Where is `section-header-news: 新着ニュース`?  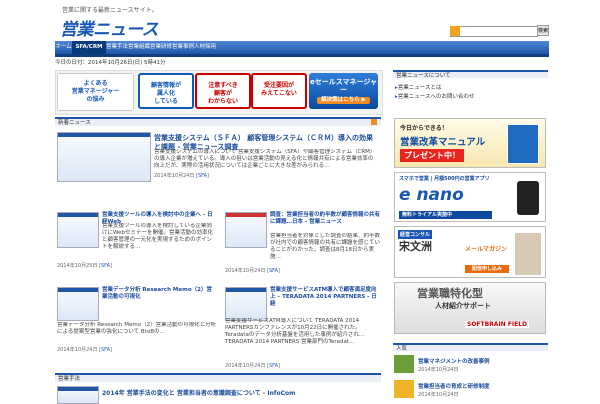
section-header-news: 新着ニュース is located at coordinates (218, 121).